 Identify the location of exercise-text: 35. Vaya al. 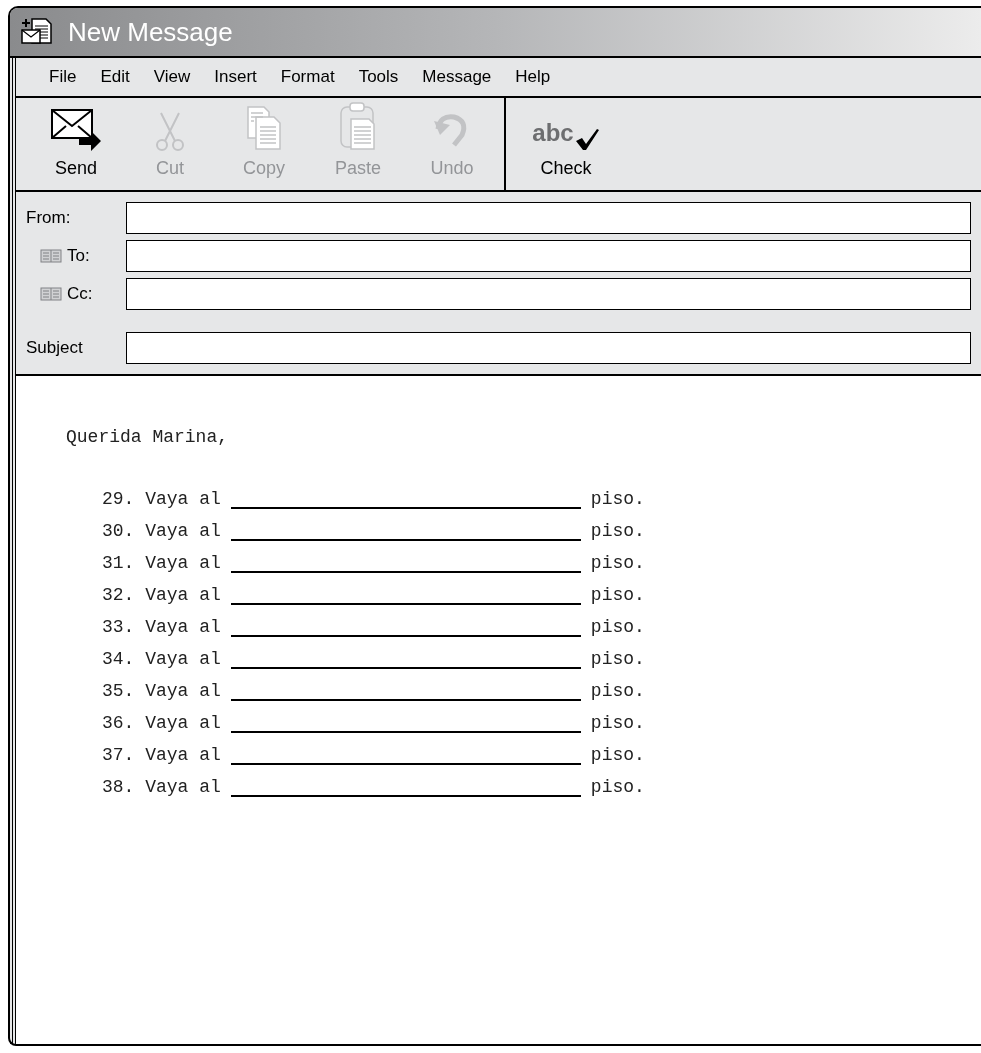
(161, 691).